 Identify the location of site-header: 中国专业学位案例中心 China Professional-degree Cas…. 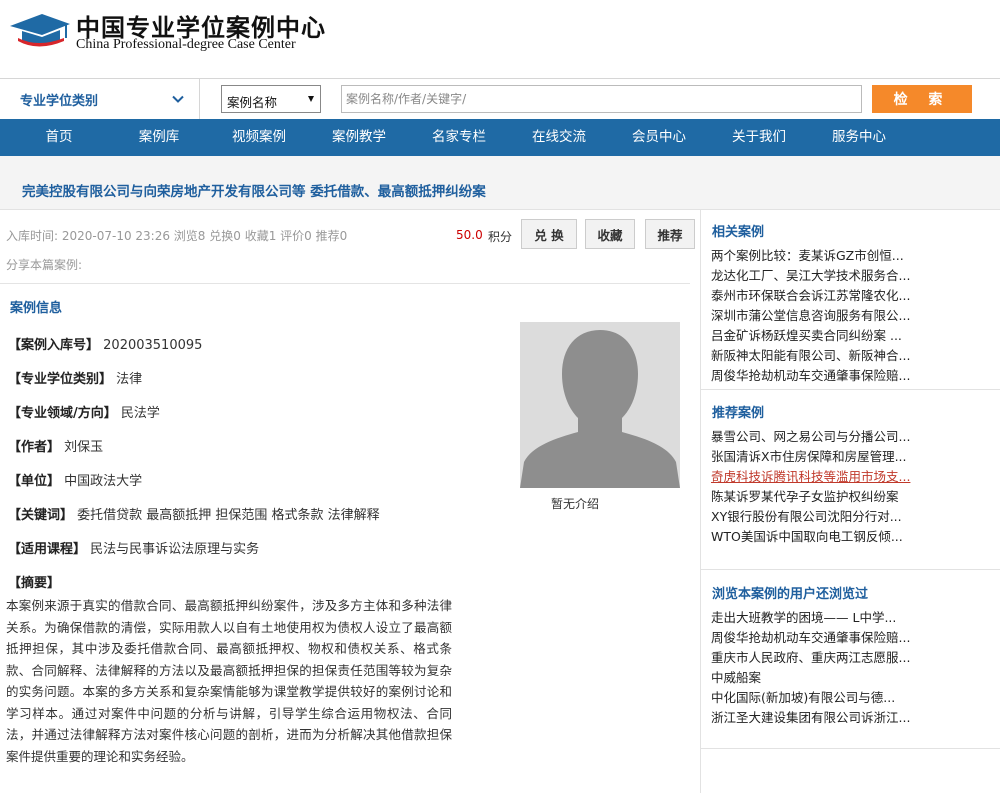
(500, 39).